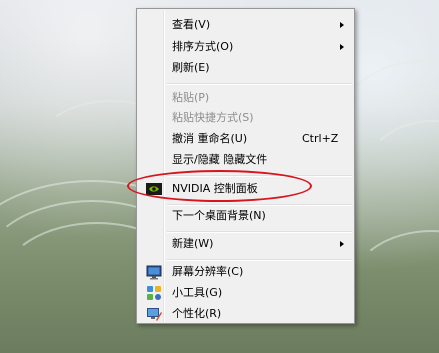 The image size is (439, 353). I want to click on menu-item-label: 小工具(G), so click(197, 292).